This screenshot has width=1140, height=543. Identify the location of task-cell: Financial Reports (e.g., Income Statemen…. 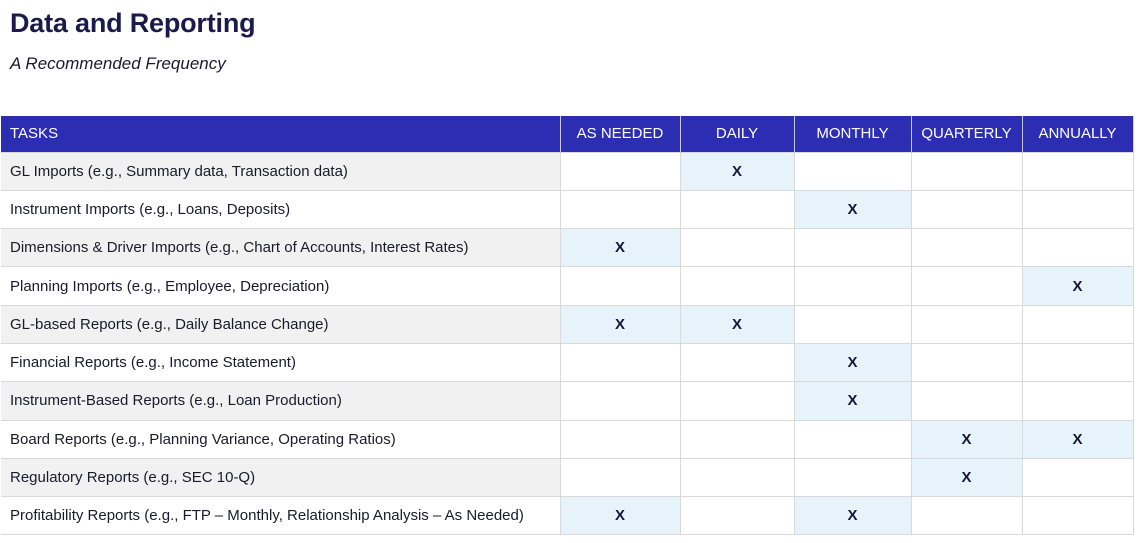
(281, 362).